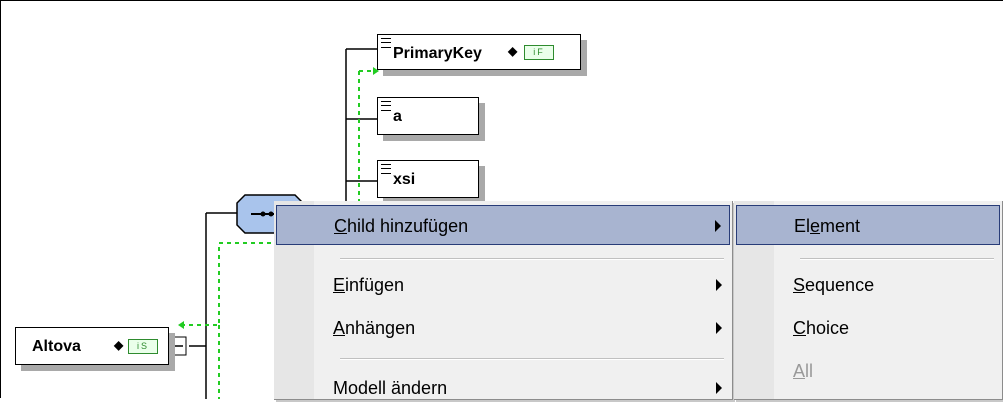  I want to click on element-node-primarykey: PrimaryKey ◆ iF, so click(479, 52).